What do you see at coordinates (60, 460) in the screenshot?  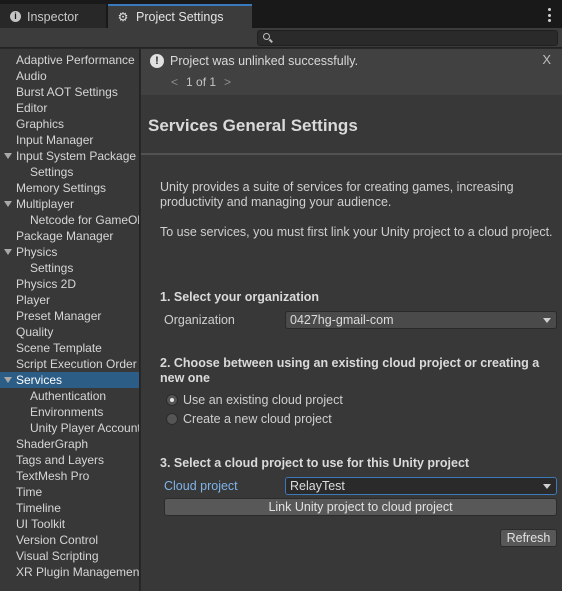 I see `sidebar-item-label: Tags and Layers` at bounding box center [60, 460].